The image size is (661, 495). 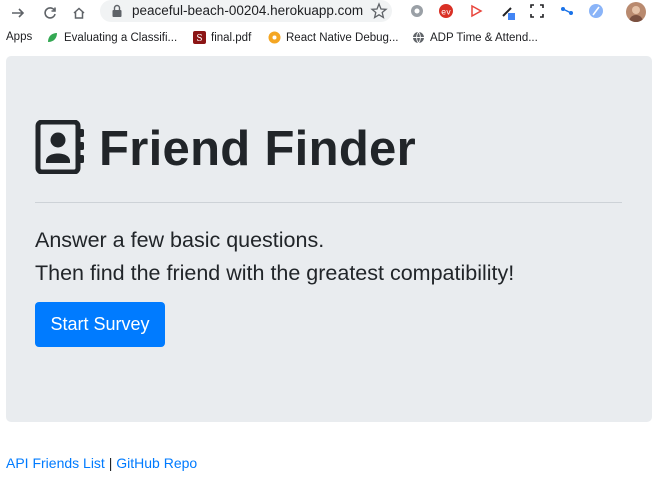 What do you see at coordinates (418, 37) in the screenshot?
I see `globe-icon` at bounding box center [418, 37].